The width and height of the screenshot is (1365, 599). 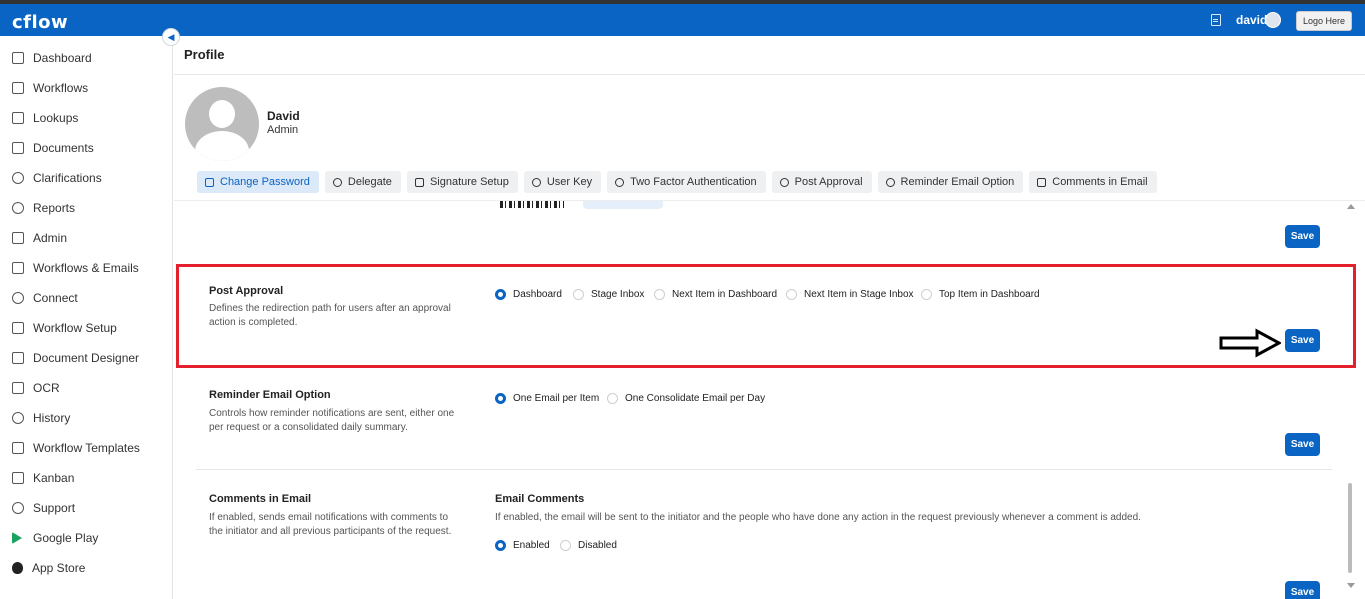 I want to click on sidebar-item-documents: Documents, so click(x=53, y=148).